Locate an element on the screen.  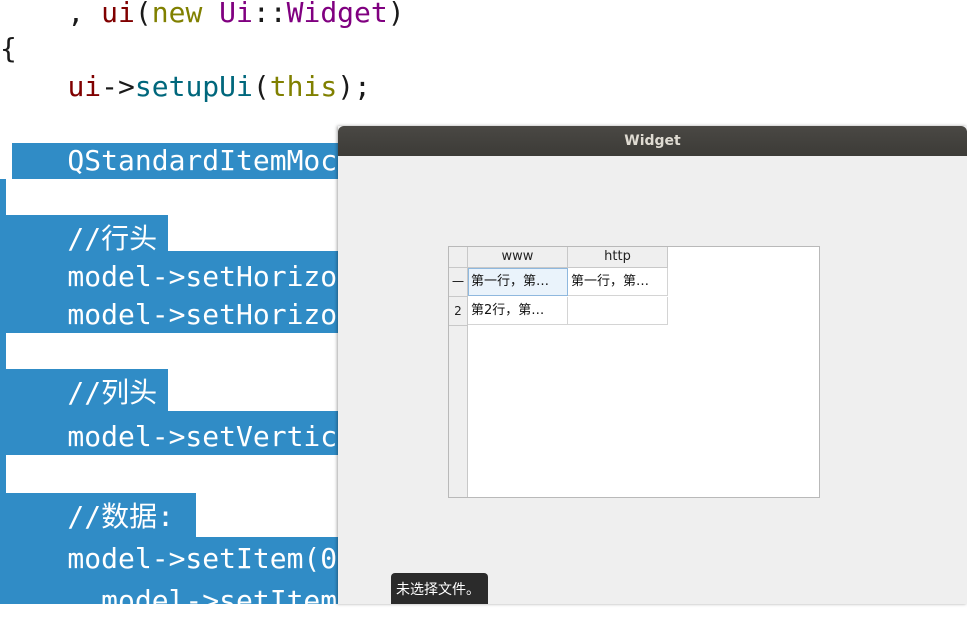
code-token: QStandardItemMoc is located at coordinates (169, 160).